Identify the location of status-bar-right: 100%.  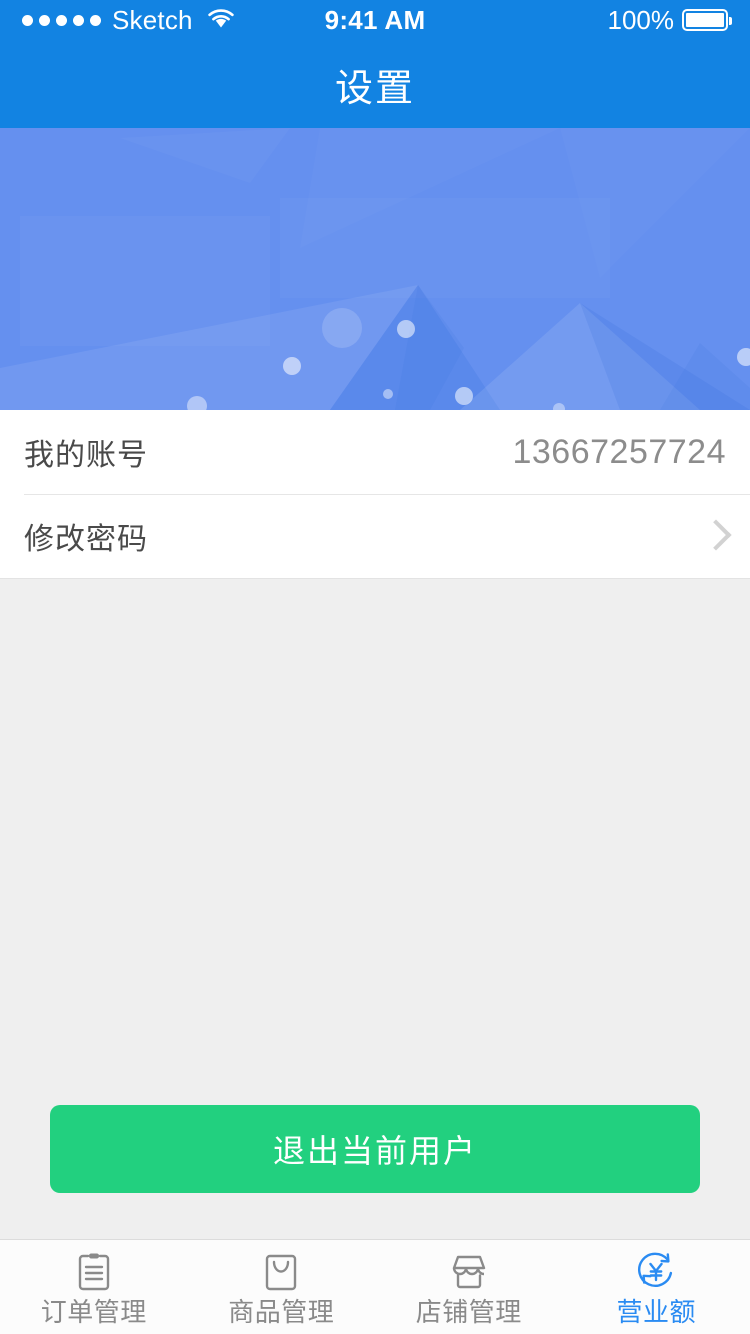
(669, 20).